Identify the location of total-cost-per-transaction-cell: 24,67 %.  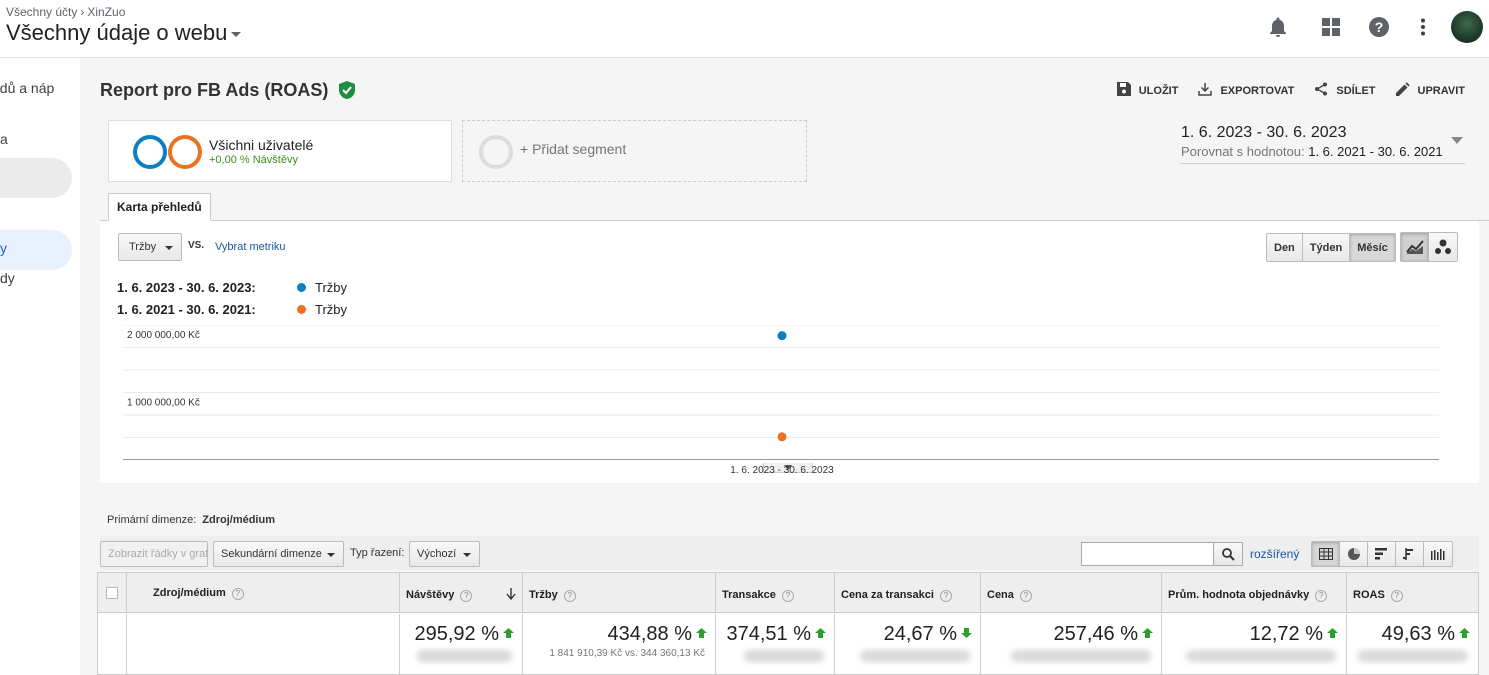
(908, 644).